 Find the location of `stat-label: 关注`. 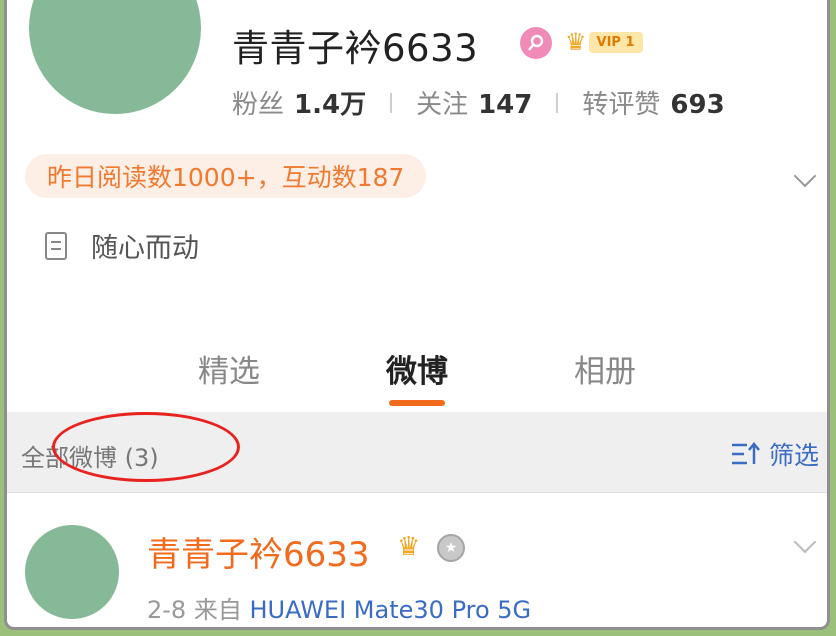

stat-label: 关注 is located at coordinates (442, 105).